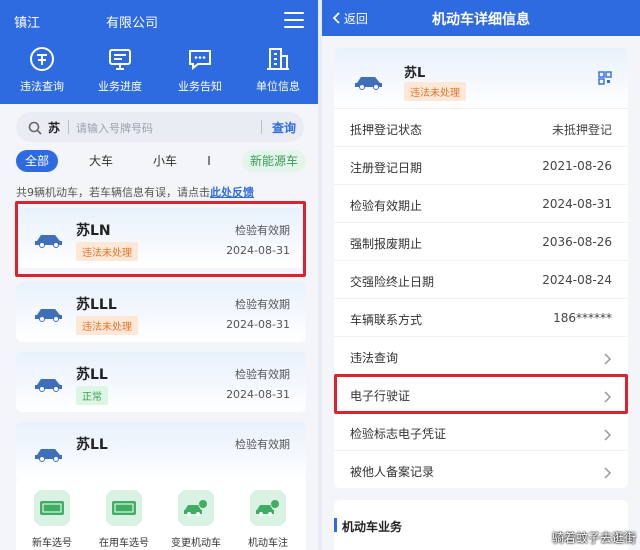 The width and height of the screenshot is (640, 550). Describe the element at coordinates (278, 59) in the screenshot. I see `building-icon` at that location.